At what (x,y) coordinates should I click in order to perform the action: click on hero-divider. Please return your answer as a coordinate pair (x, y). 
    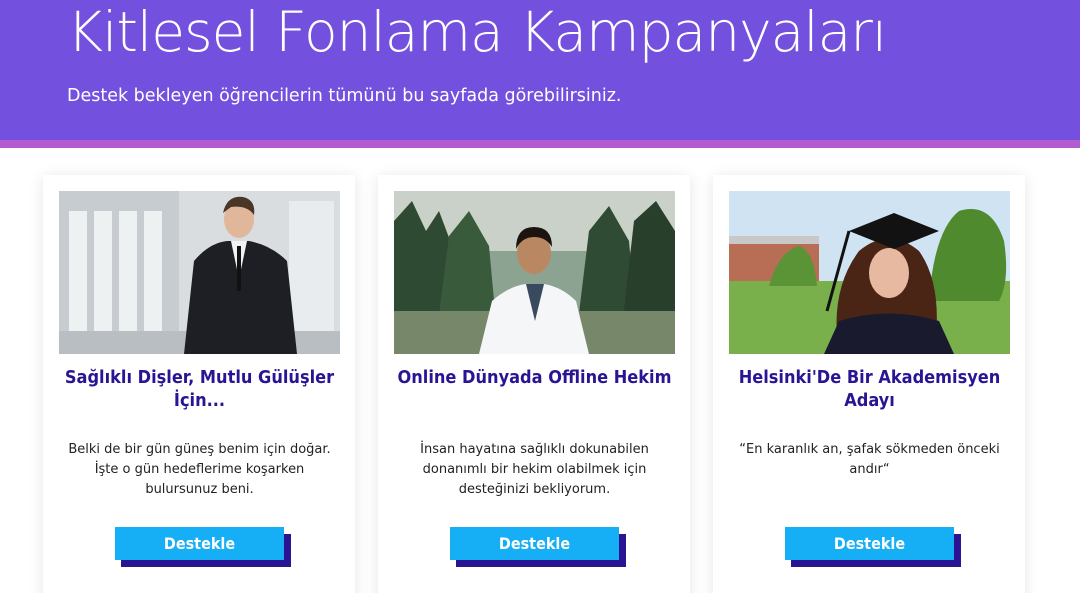
    Looking at the image, I should click on (540, 144).